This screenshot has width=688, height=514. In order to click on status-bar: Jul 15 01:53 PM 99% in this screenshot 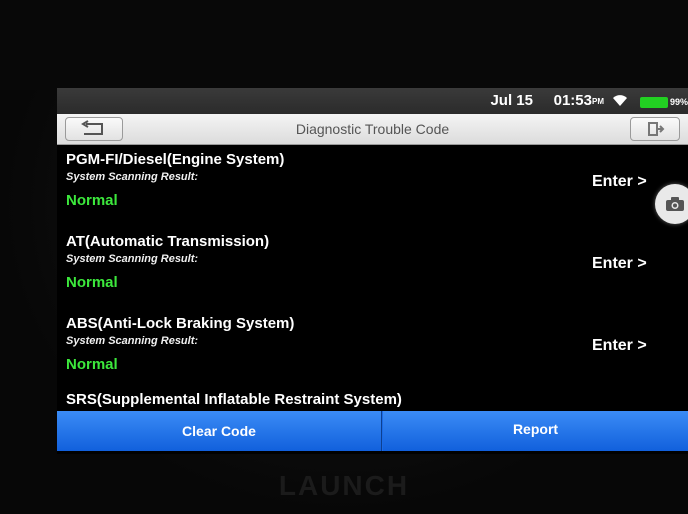, I will do `click(372, 101)`.